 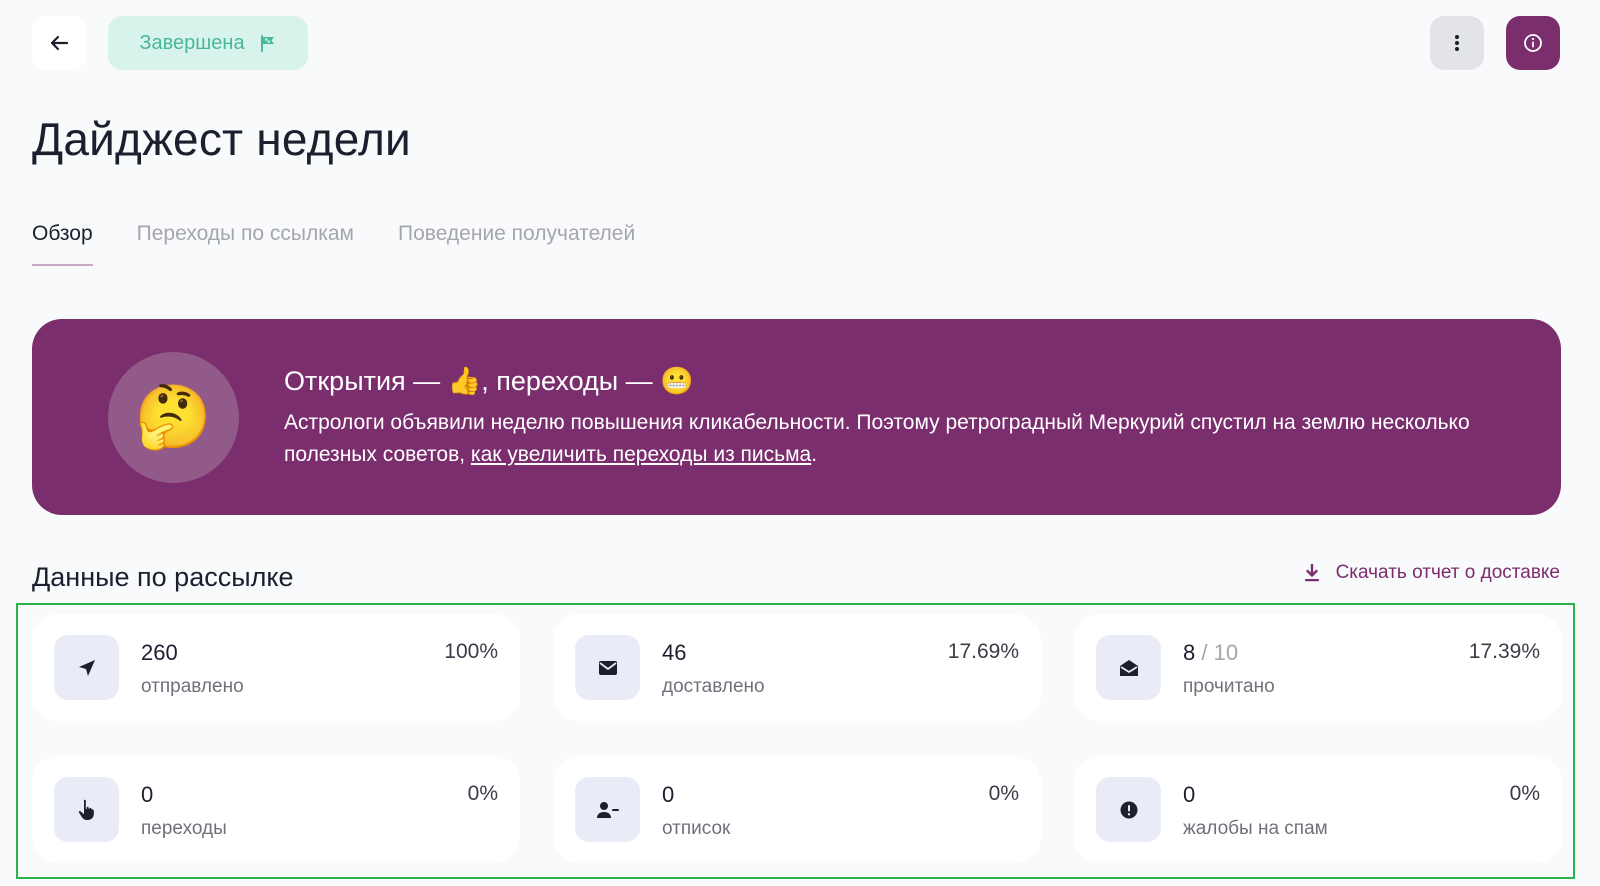 What do you see at coordinates (797, 809) in the screenshot?
I see `stat-card-unsubscribes: 0 отписок 0%` at bounding box center [797, 809].